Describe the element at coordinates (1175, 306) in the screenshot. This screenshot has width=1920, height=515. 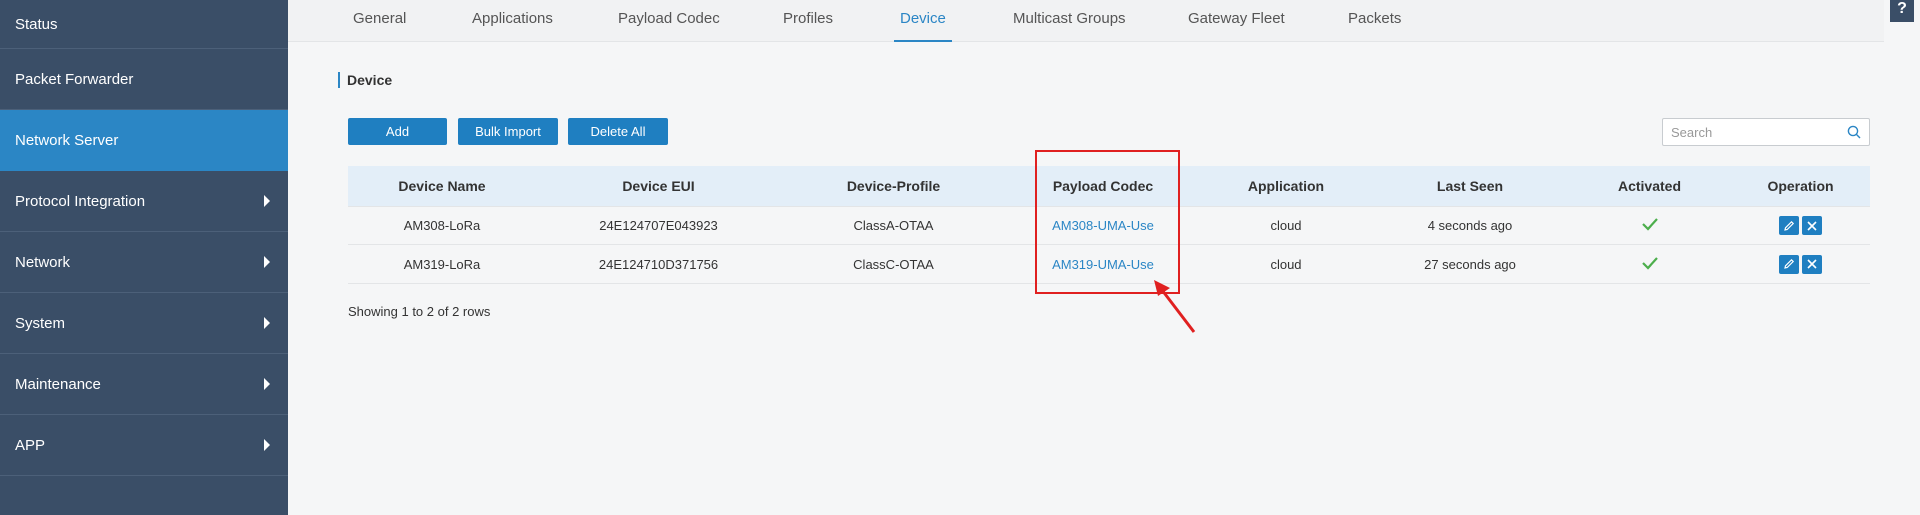
I see `annotation-arrow-icon` at that location.